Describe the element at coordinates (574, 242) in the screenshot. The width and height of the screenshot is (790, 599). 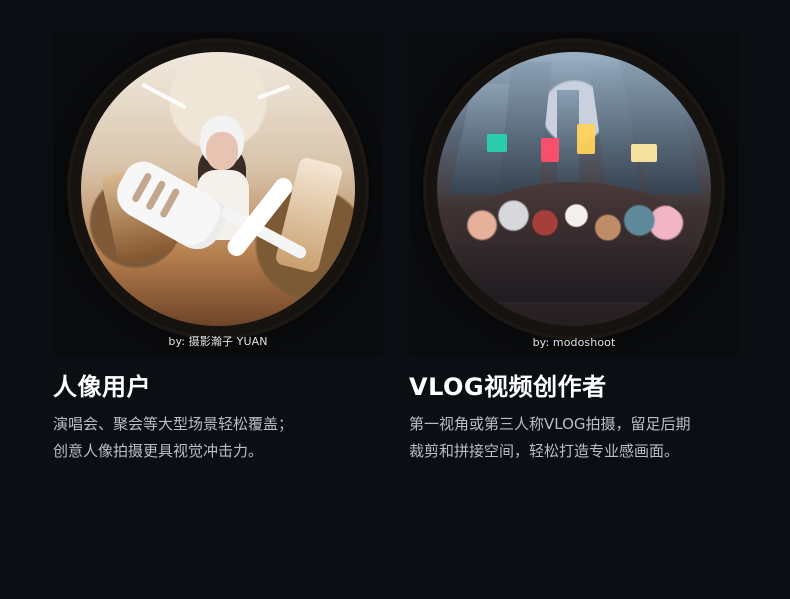
I see `street-crowd` at that location.